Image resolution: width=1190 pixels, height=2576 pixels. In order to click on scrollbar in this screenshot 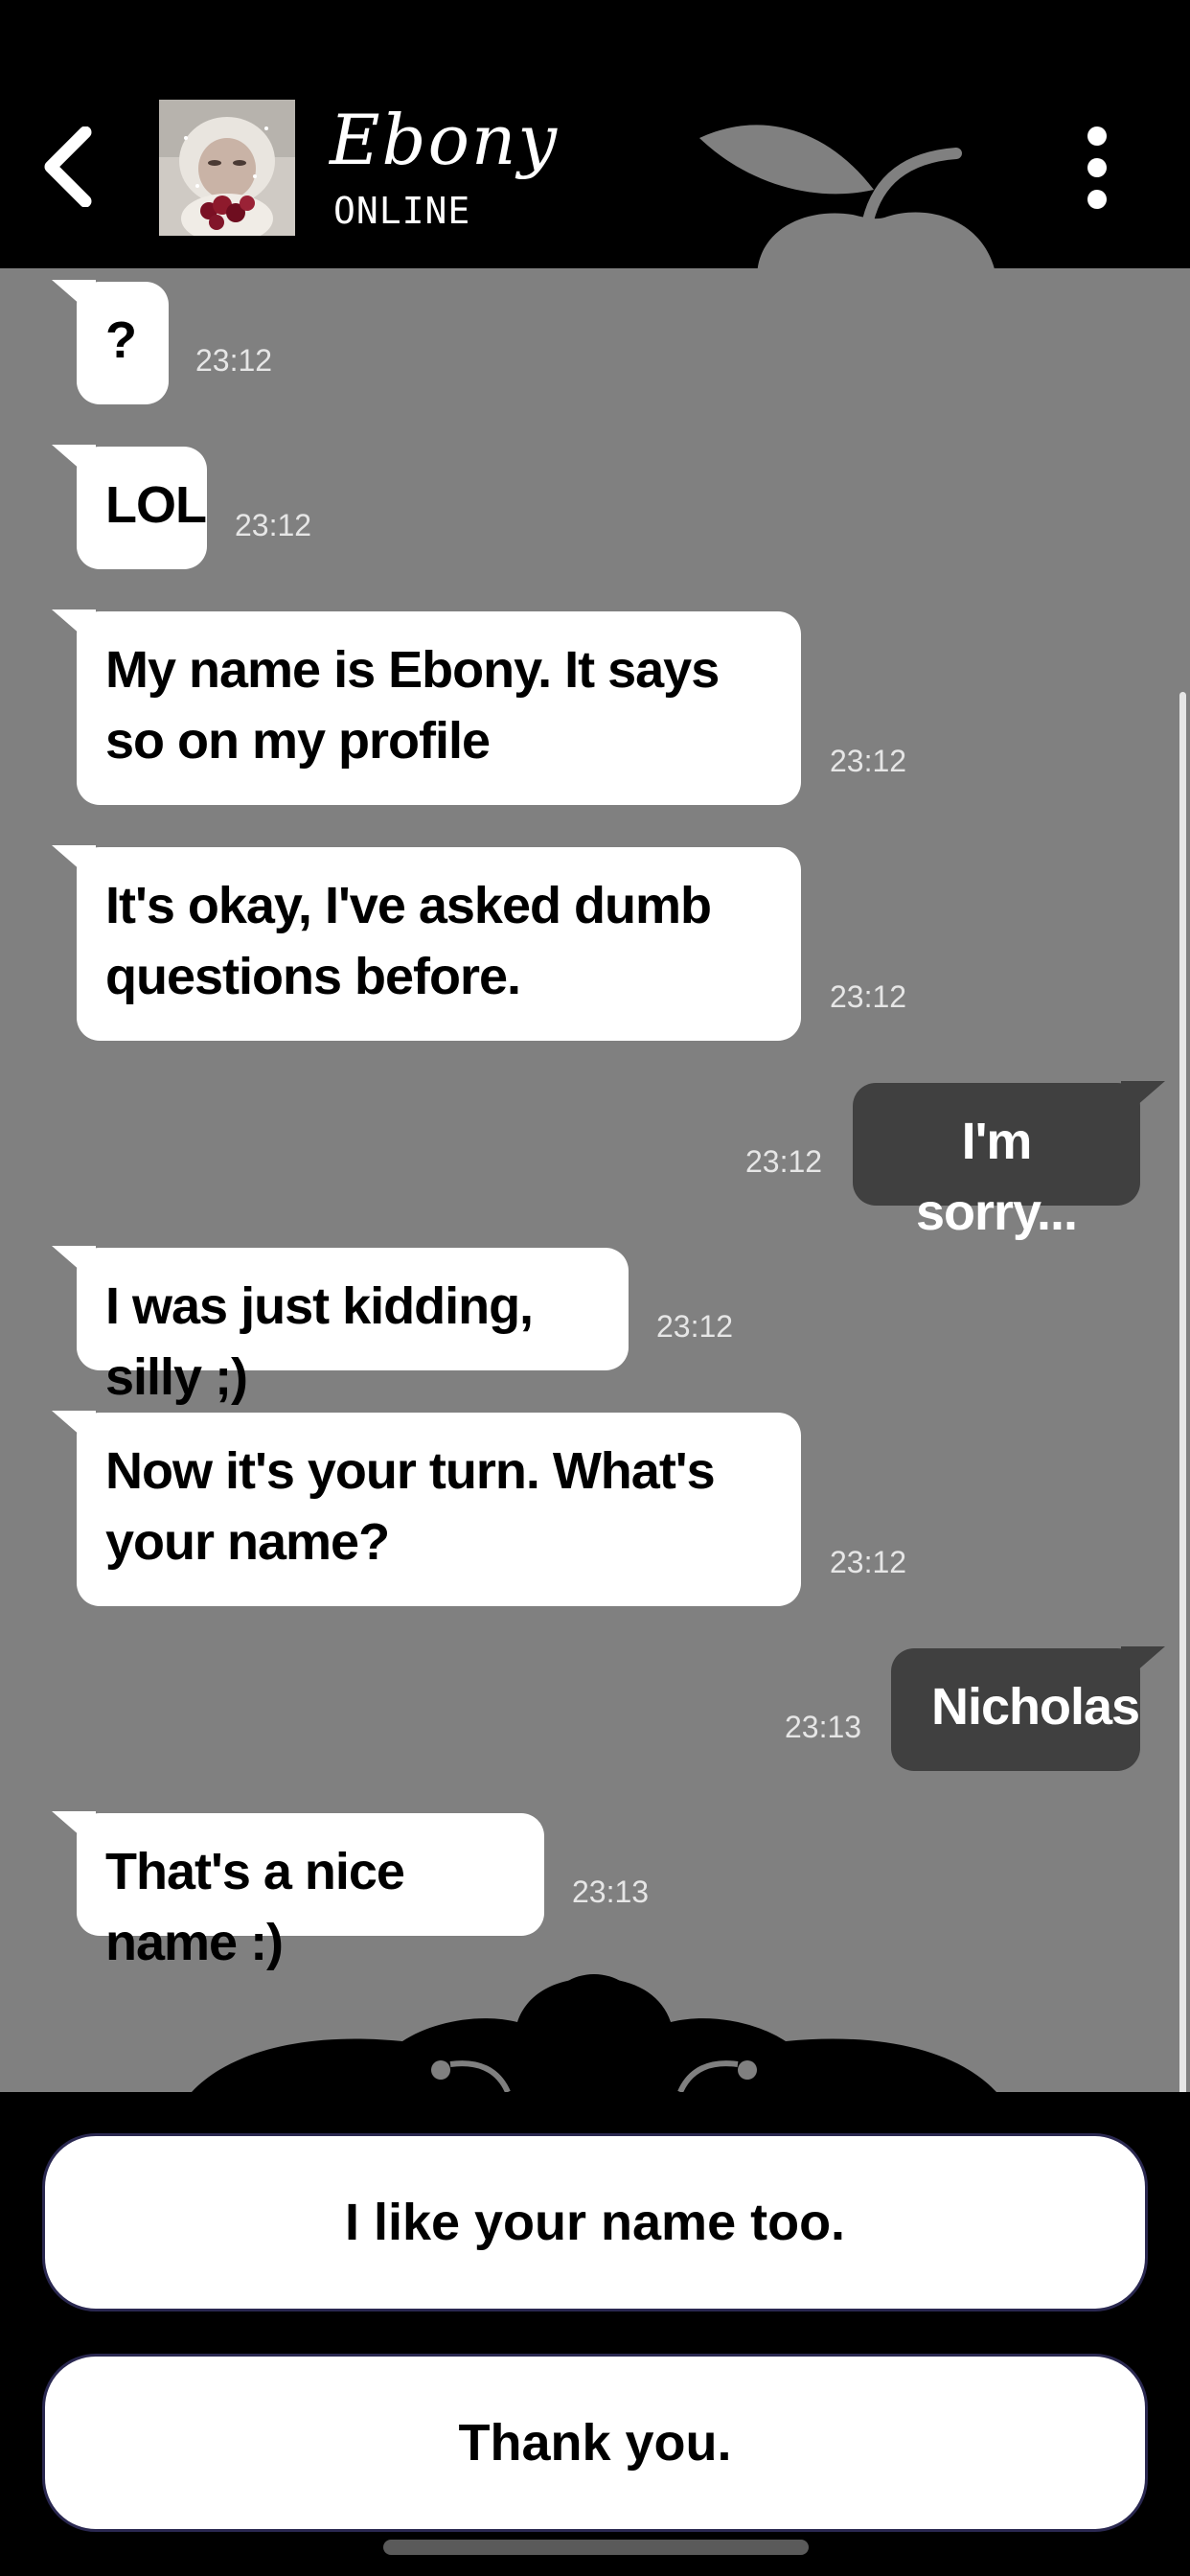, I will do `click(1183, 1392)`.